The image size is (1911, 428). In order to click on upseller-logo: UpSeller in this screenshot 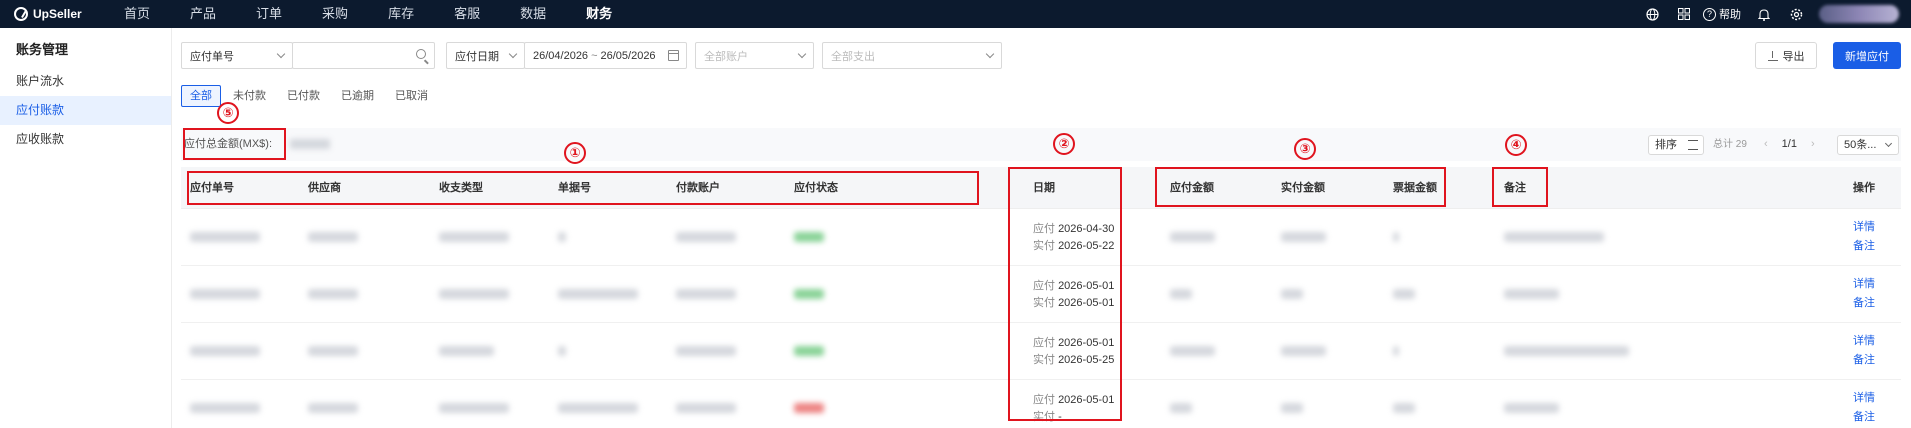, I will do `click(64, 14)`.